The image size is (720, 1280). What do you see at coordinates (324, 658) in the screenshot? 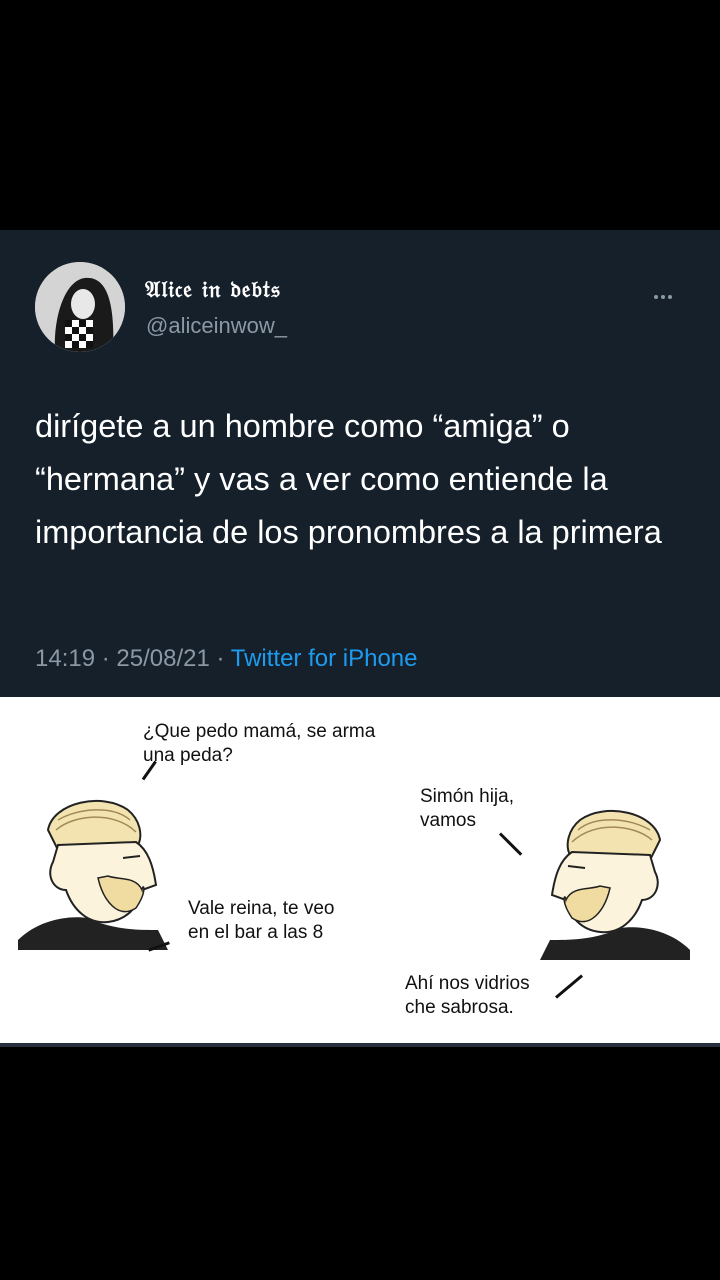
I see `tweet-source-link: Twitter for iPhone` at bounding box center [324, 658].